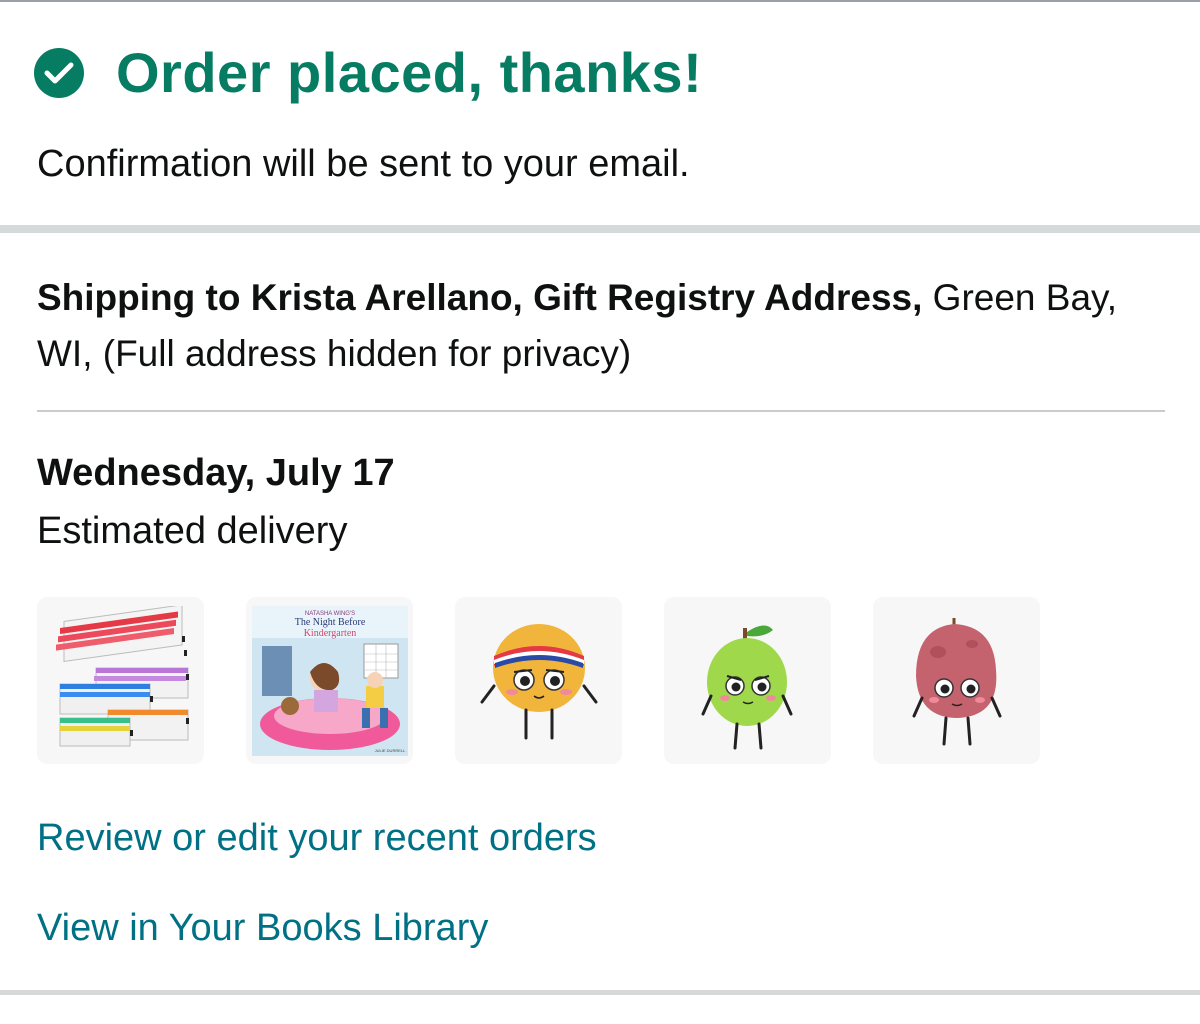 The height and width of the screenshot is (1024, 1200). What do you see at coordinates (317, 838) in the screenshot?
I see `review-orders-link: Review or edit your recent orders` at bounding box center [317, 838].